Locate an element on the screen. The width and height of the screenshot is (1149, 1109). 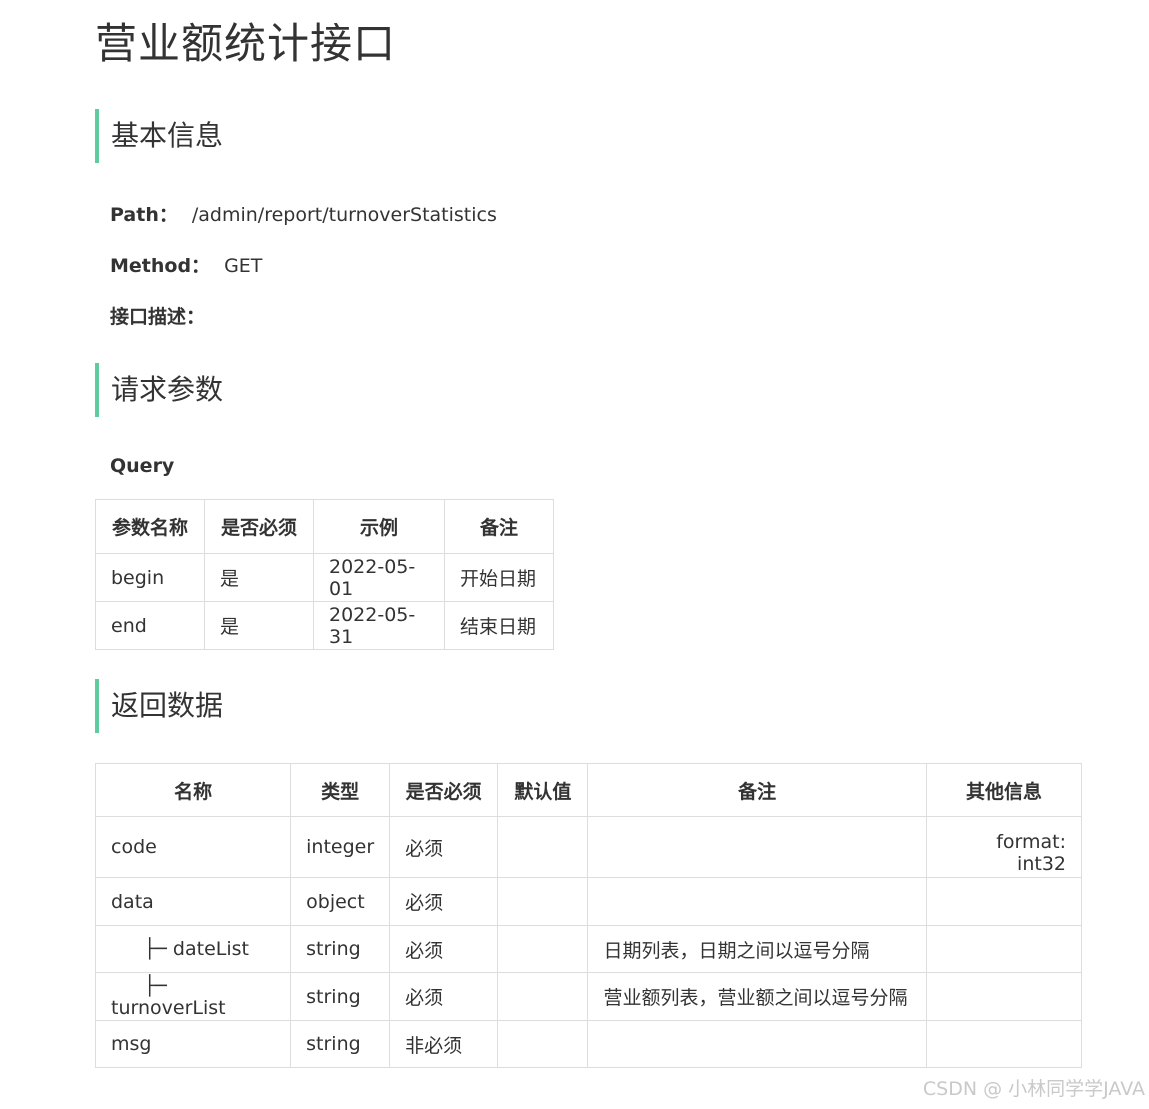
table-header-row: 参数名称 是否必须 示例 备注 is located at coordinates (324, 526).